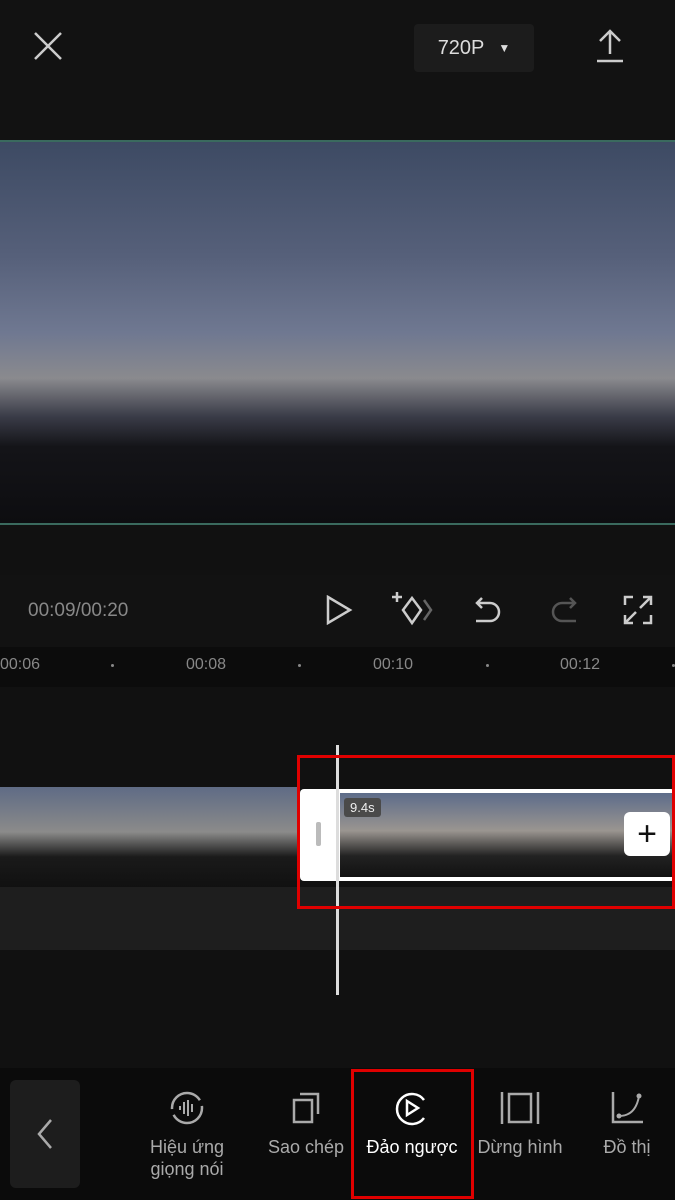 This screenshot has height=1200, width=675. I want to click on caret-down-icon: ▼, so click(504, 48).